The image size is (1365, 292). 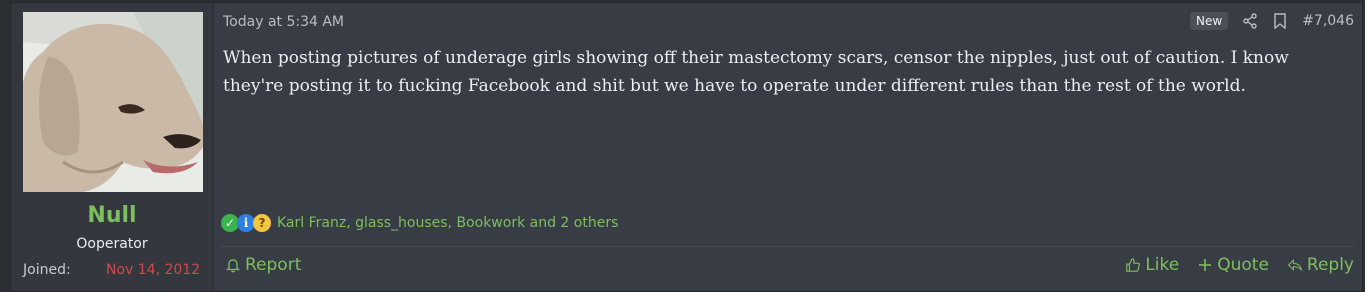 What do you see at coordinates (1280, 21) in the screenshot?
I see `bookmark-icon` at bounding box center [1280, 21].